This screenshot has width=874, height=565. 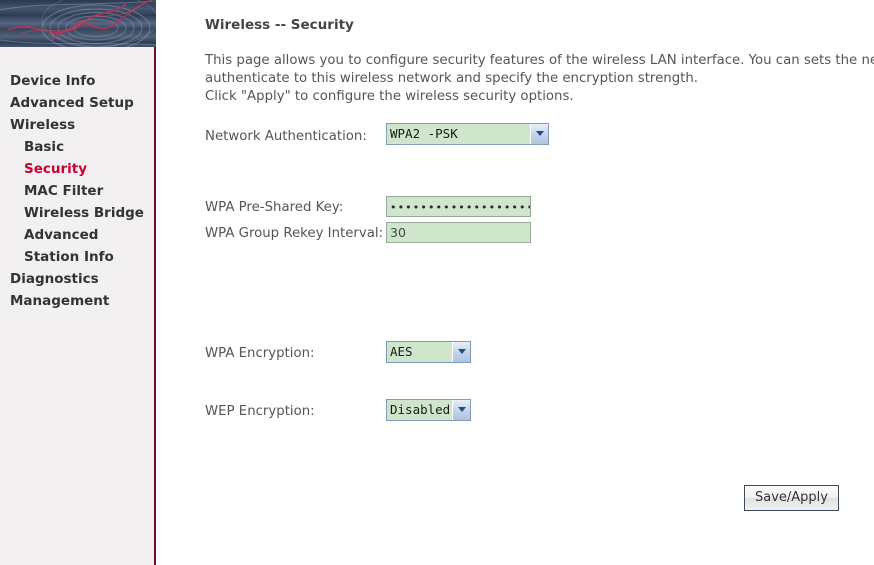 I want to click on sidebar-item-security: Security, so click(x=75, y=169).